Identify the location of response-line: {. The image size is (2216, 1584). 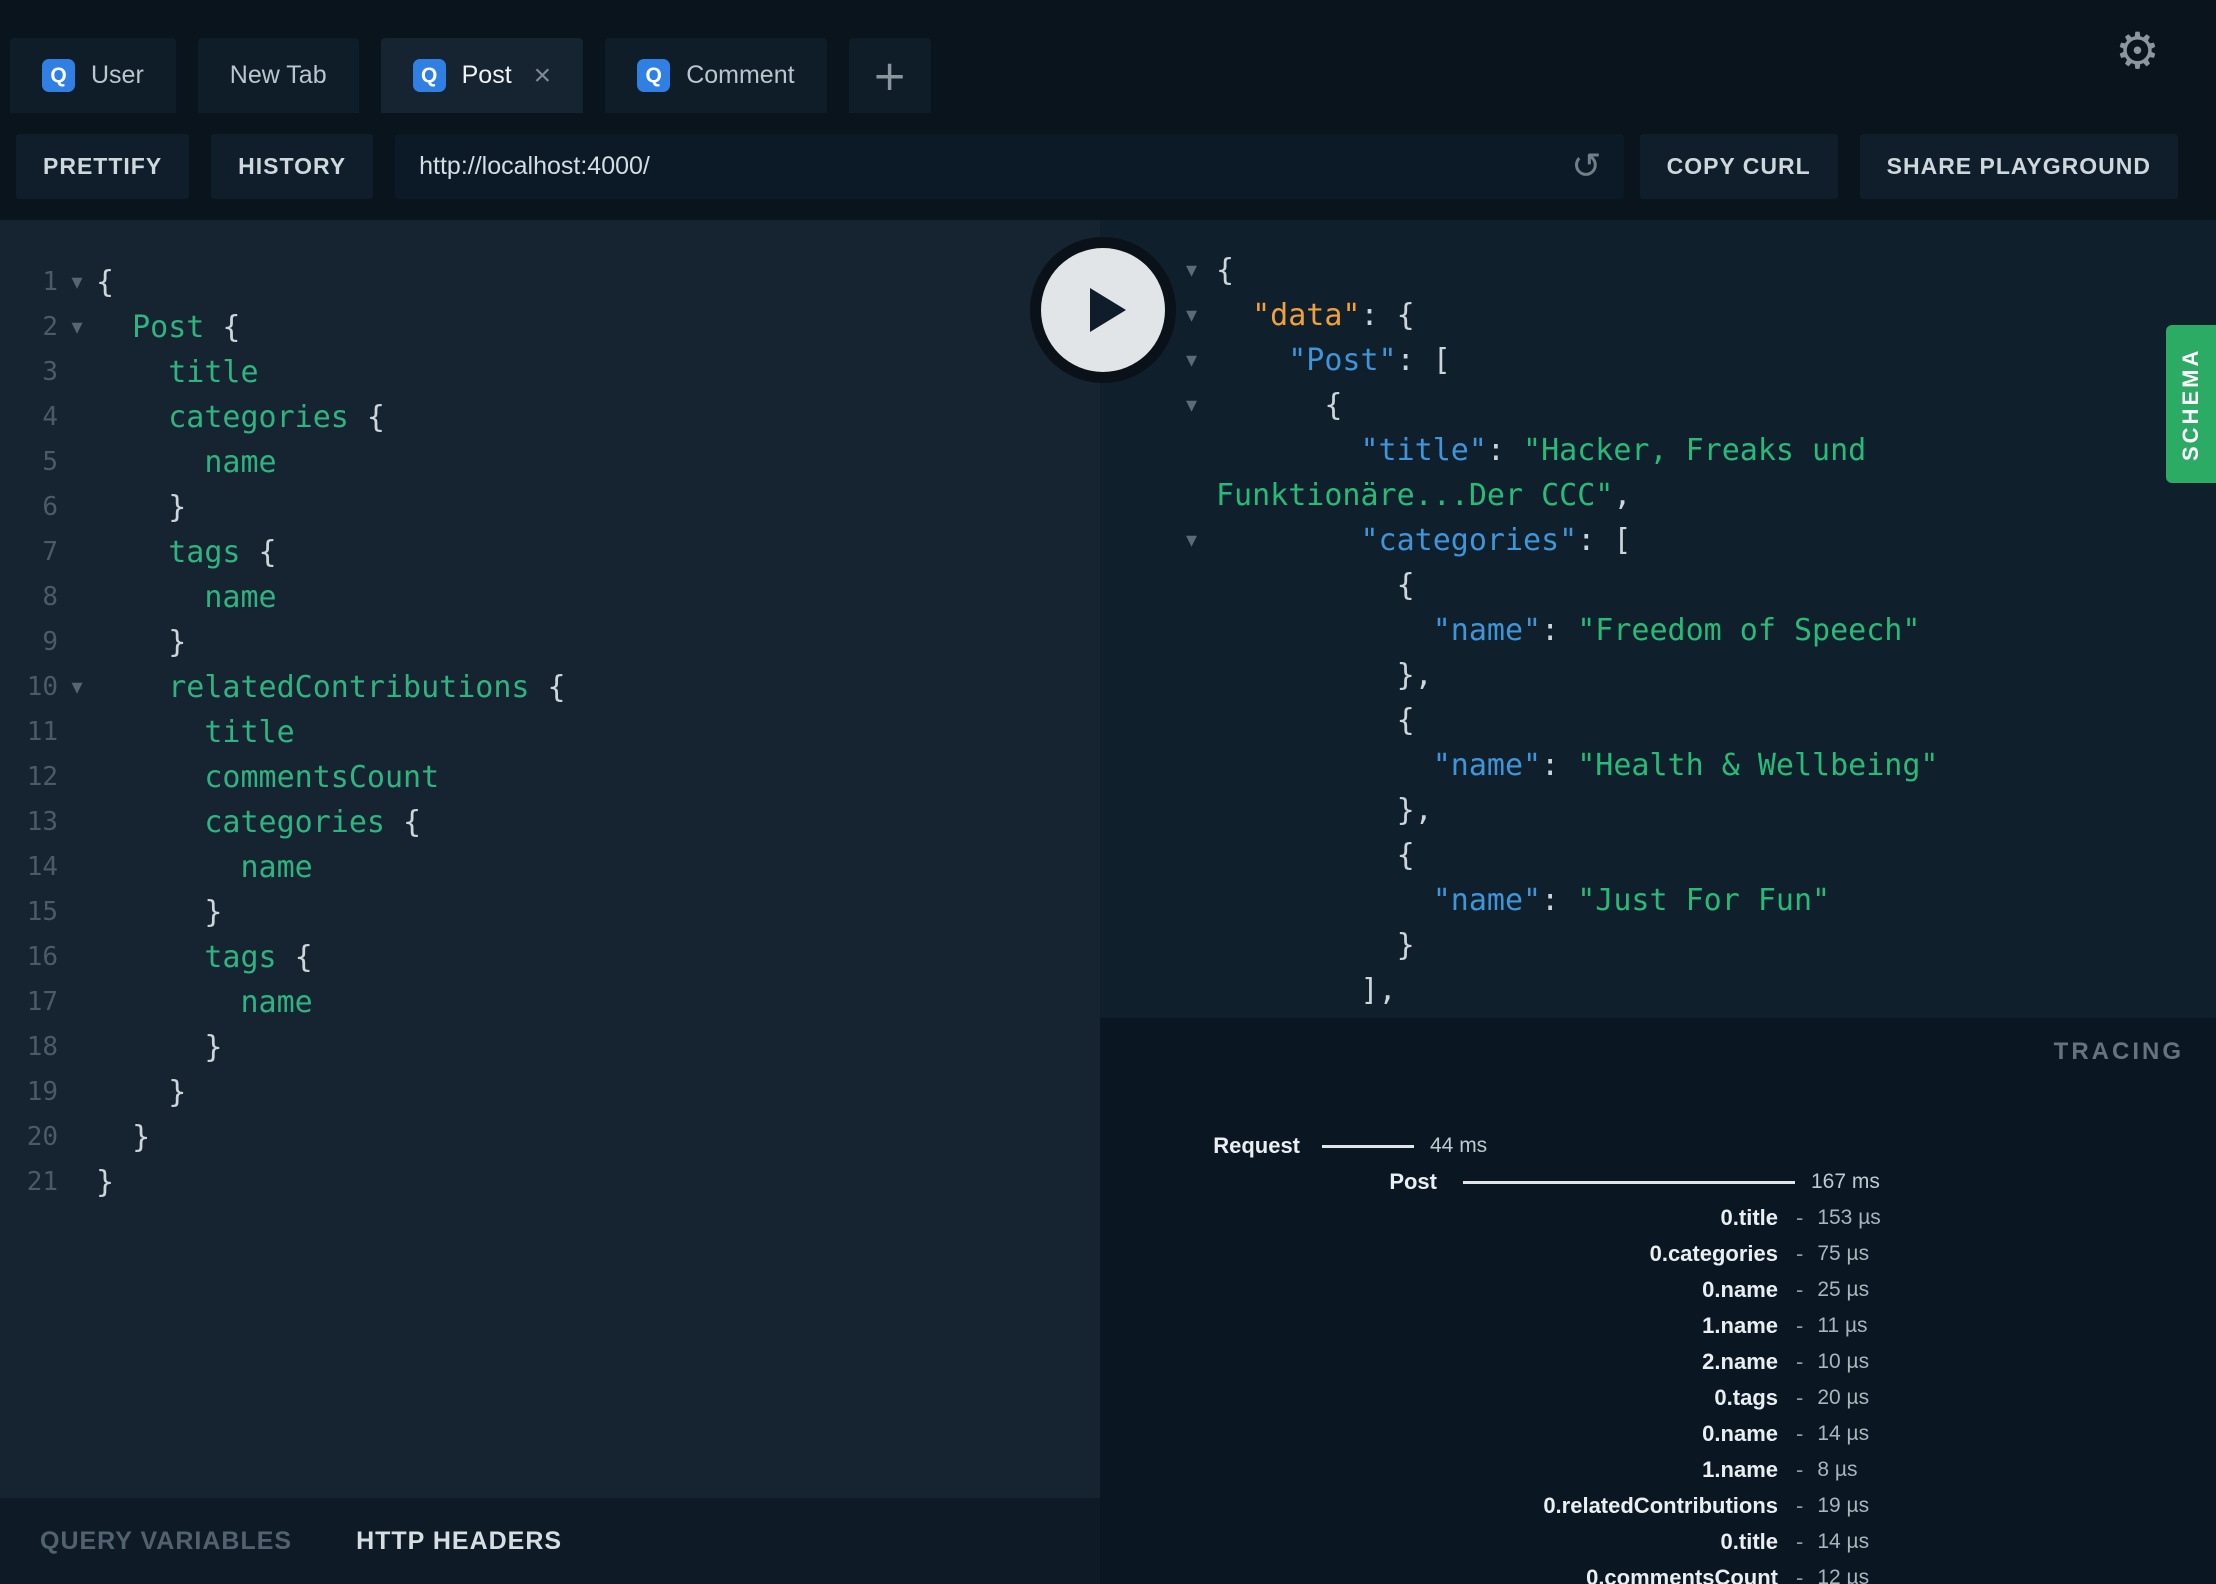
(1658, 585).